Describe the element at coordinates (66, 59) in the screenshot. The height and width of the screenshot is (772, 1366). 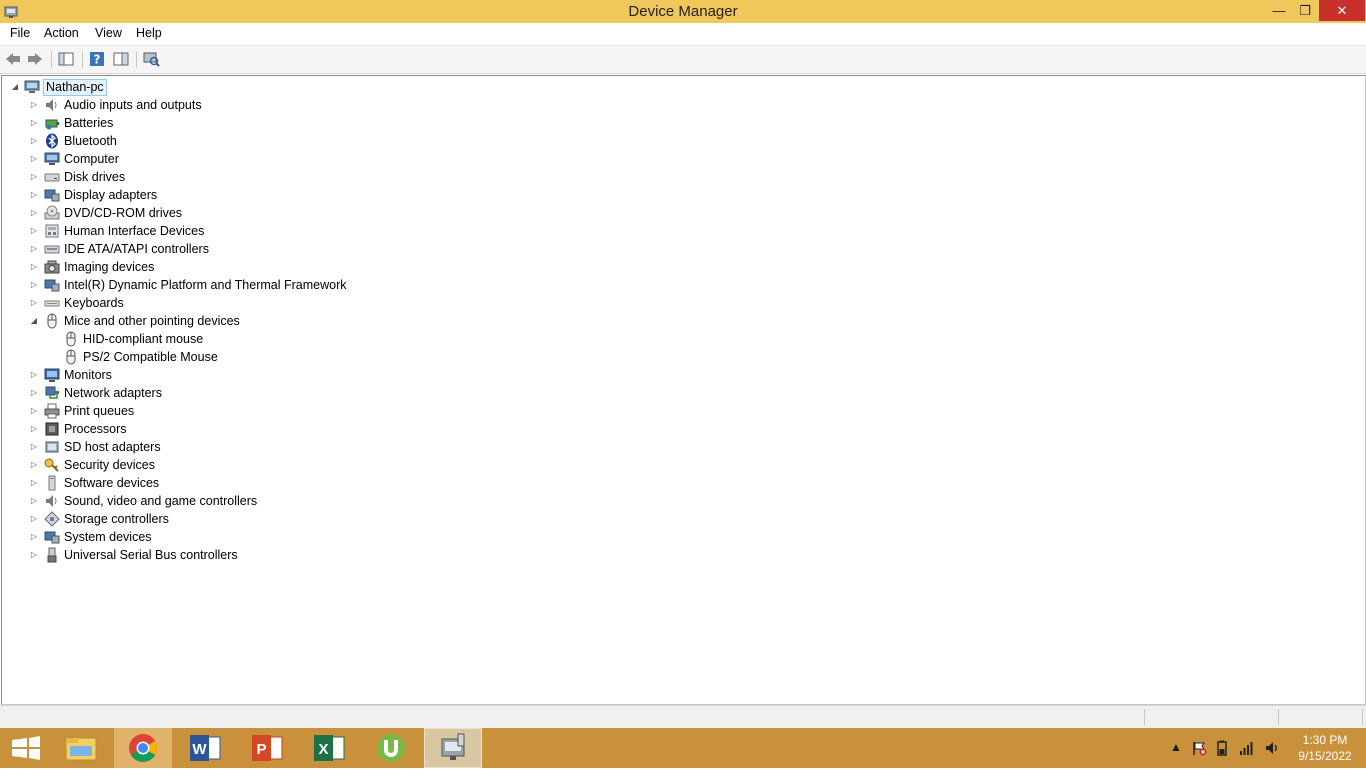
I see `show-hide-console-tree-icon` at that location.